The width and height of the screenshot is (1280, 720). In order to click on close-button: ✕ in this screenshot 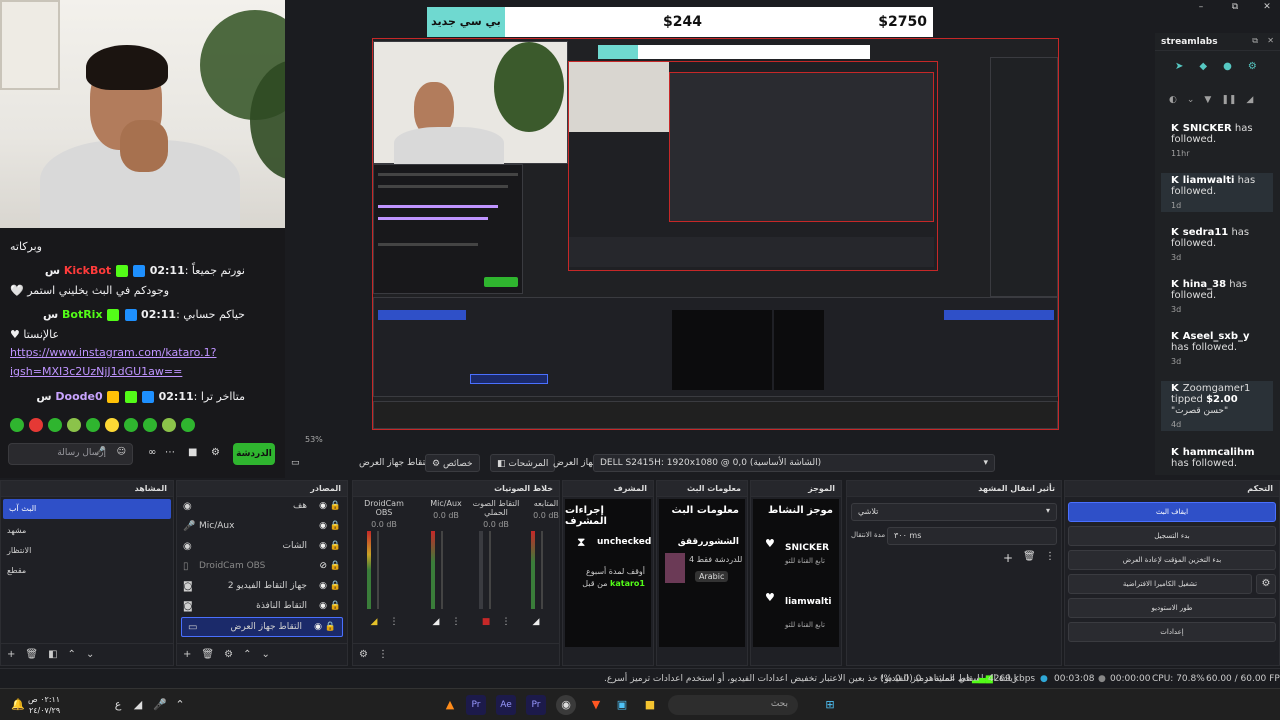, I will do `click(1267, 7)`.